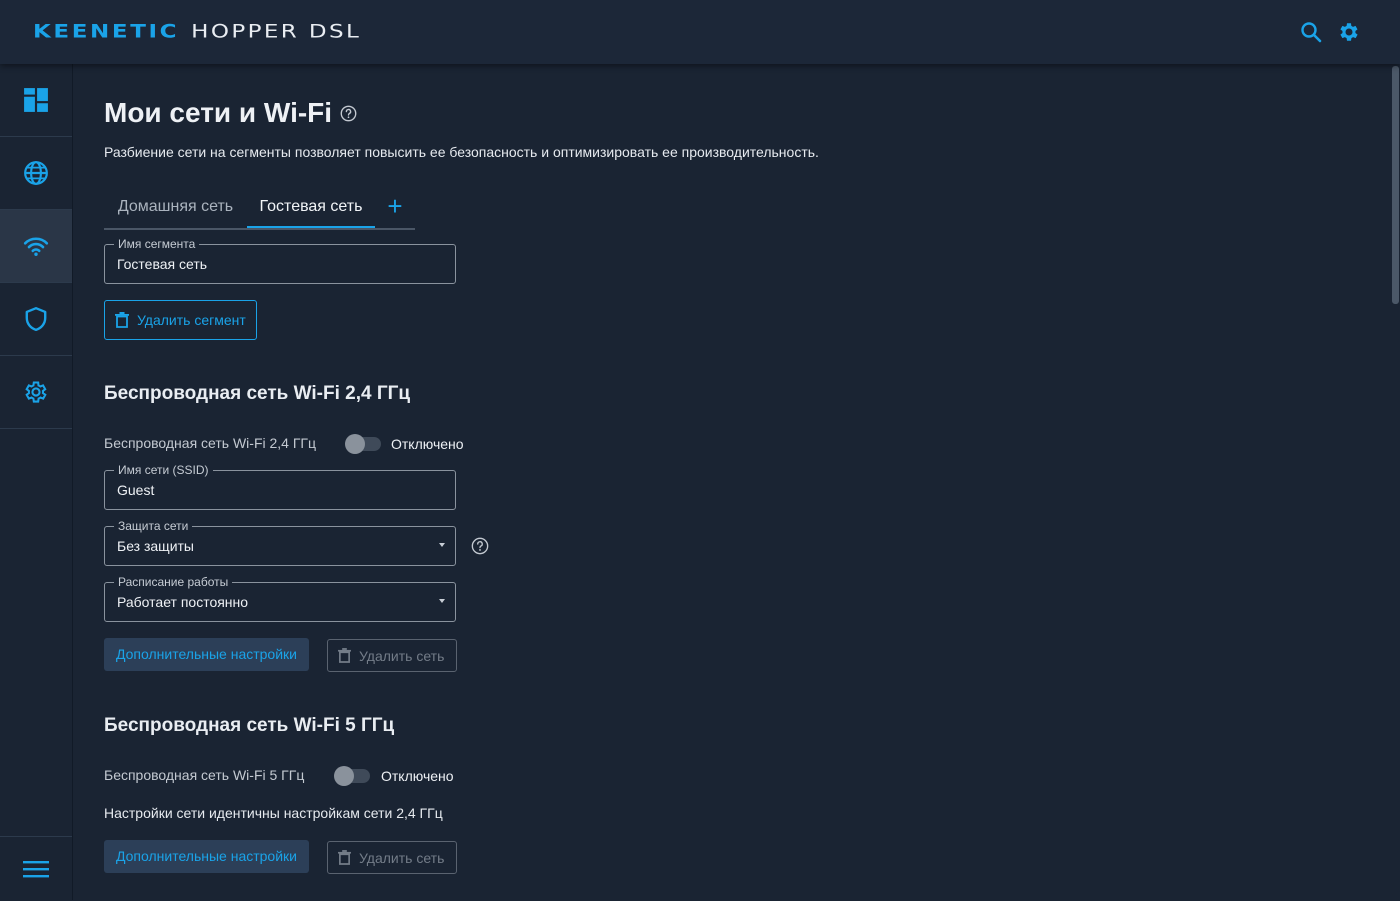 Image resolution: width=1400 pixels, height=901 pixels. What do you see at coordinates (700, 32) in the screenshot?
I see `top-header: KEENETIC HOPPER DSL` at bounding box center [700, 32].